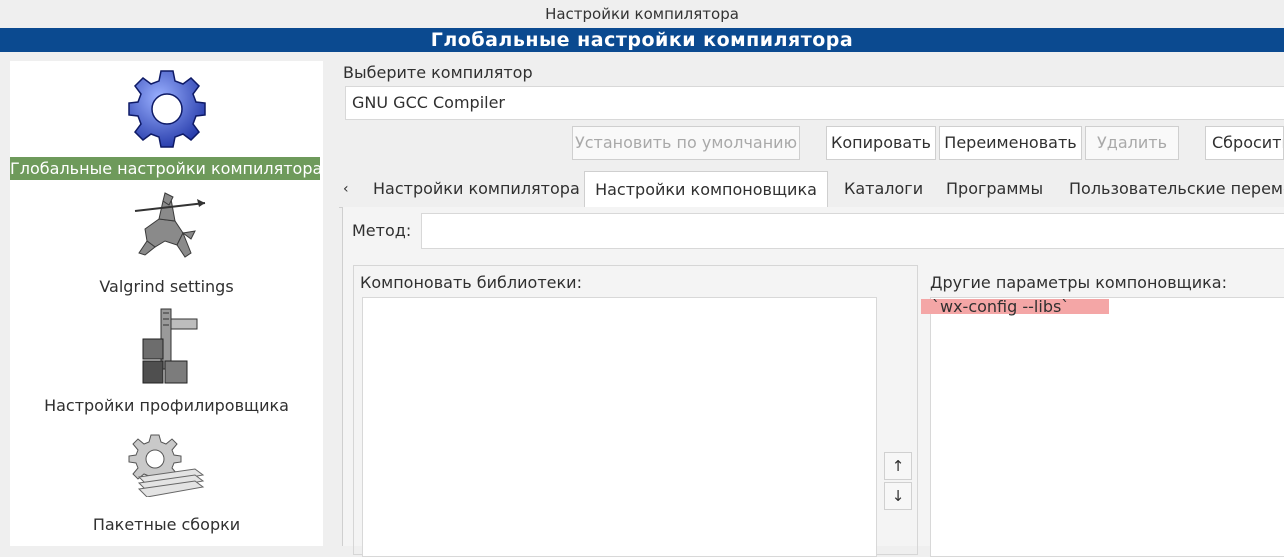  I want to click on window-title: Настройки компилятора, so click(642, 14).